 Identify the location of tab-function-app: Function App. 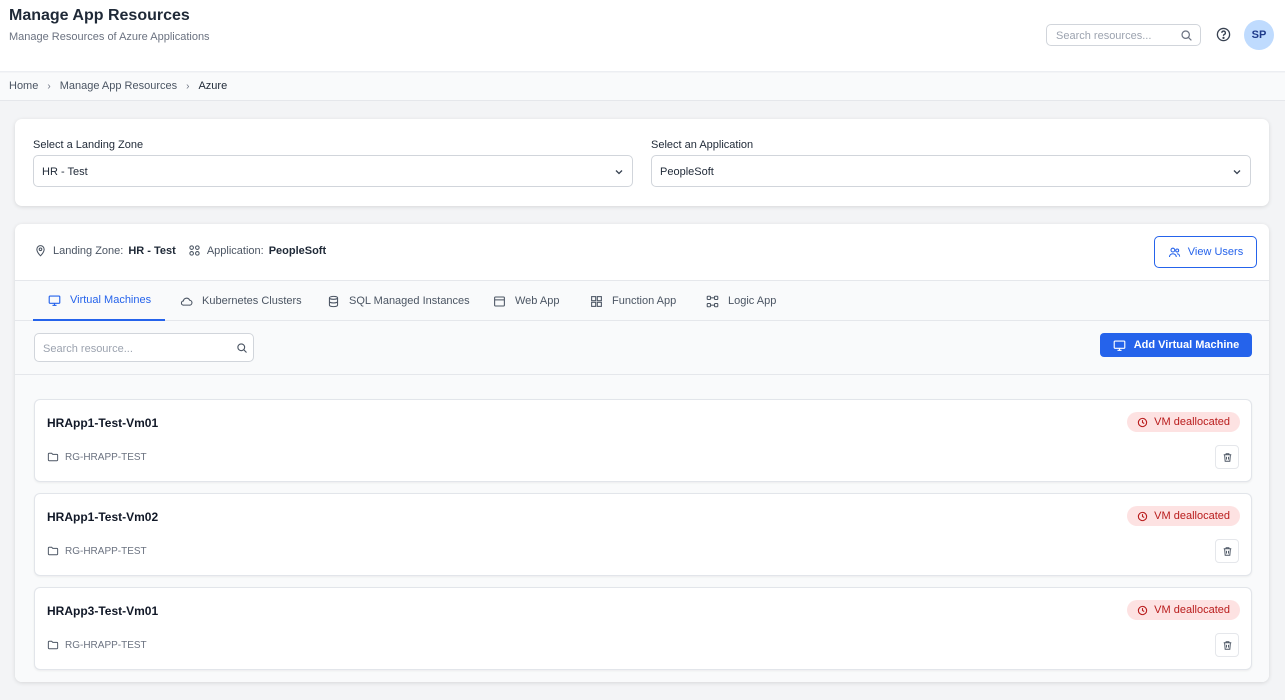
(633, 301).